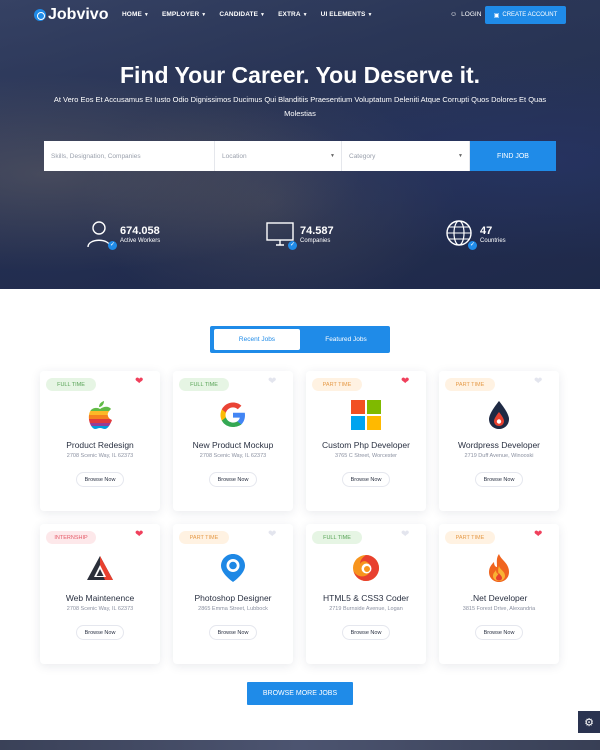 The image size is (600, 750). I want to click on search-logo-icon, so click(40, 15).